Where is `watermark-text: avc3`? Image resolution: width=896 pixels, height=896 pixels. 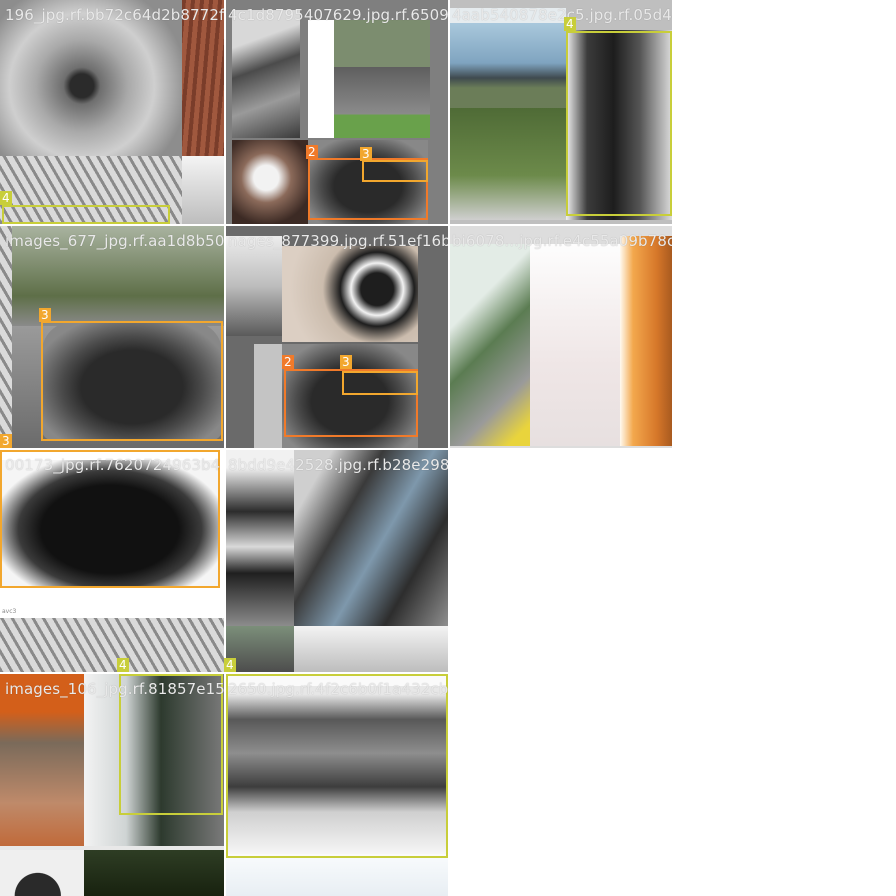 watermark-text: avc3 is located at coordinates (9, 611).